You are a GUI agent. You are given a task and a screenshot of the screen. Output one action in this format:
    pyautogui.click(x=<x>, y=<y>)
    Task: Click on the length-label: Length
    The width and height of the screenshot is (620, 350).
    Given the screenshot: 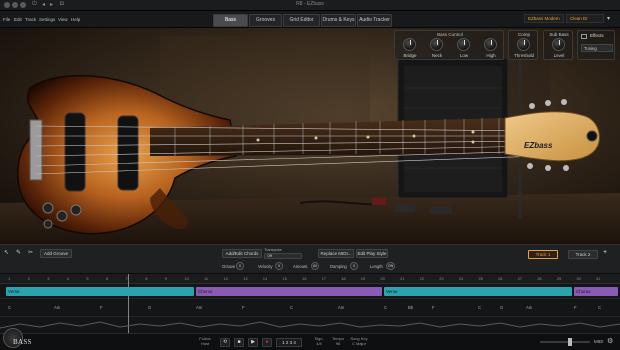 What is the action you would take?
    pyautogui.click(x=376, y=266)
    